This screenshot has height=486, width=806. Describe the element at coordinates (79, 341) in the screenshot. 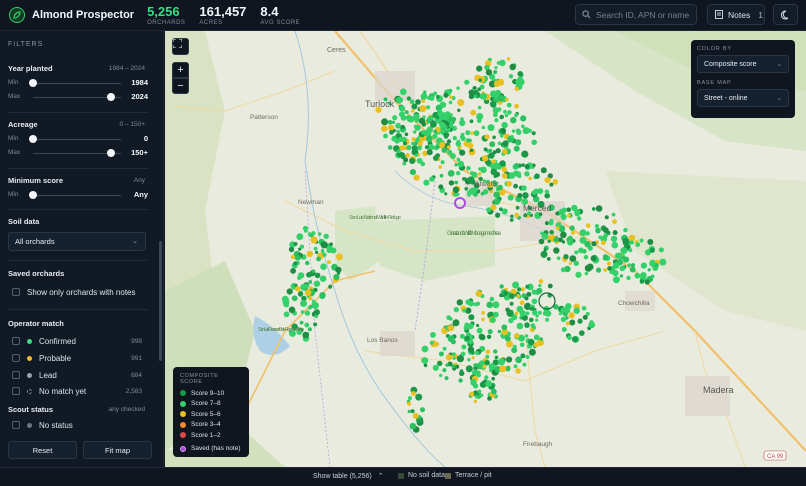

I see `operator-confirmed-checkbox: Confirmed 998` at that location.